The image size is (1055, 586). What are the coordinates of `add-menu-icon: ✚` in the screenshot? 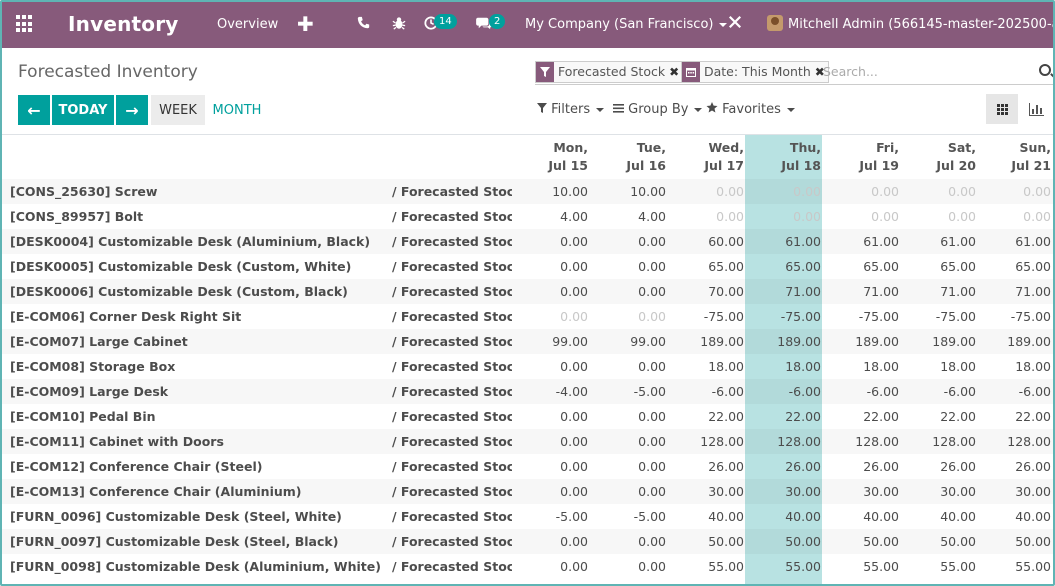 It's located at (305, 24).